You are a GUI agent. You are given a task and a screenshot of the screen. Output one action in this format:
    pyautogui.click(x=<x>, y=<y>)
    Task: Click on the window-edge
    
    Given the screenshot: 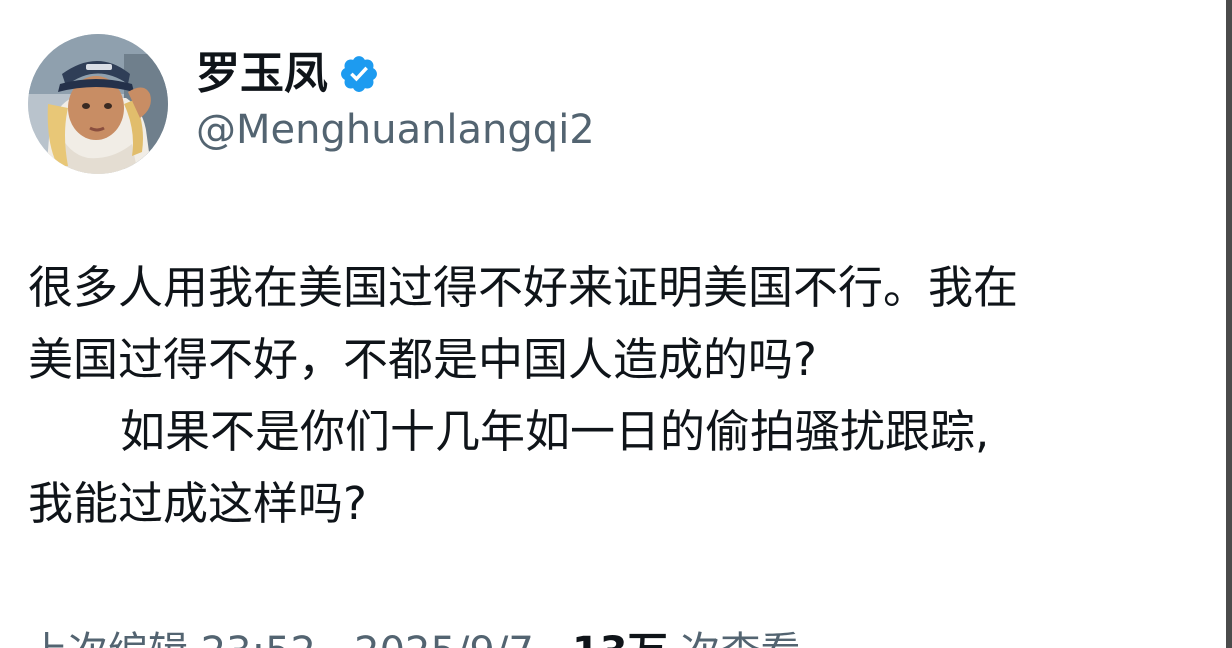 What is the action you would take?
    pyautogui.click(x=1229, y=324)
    